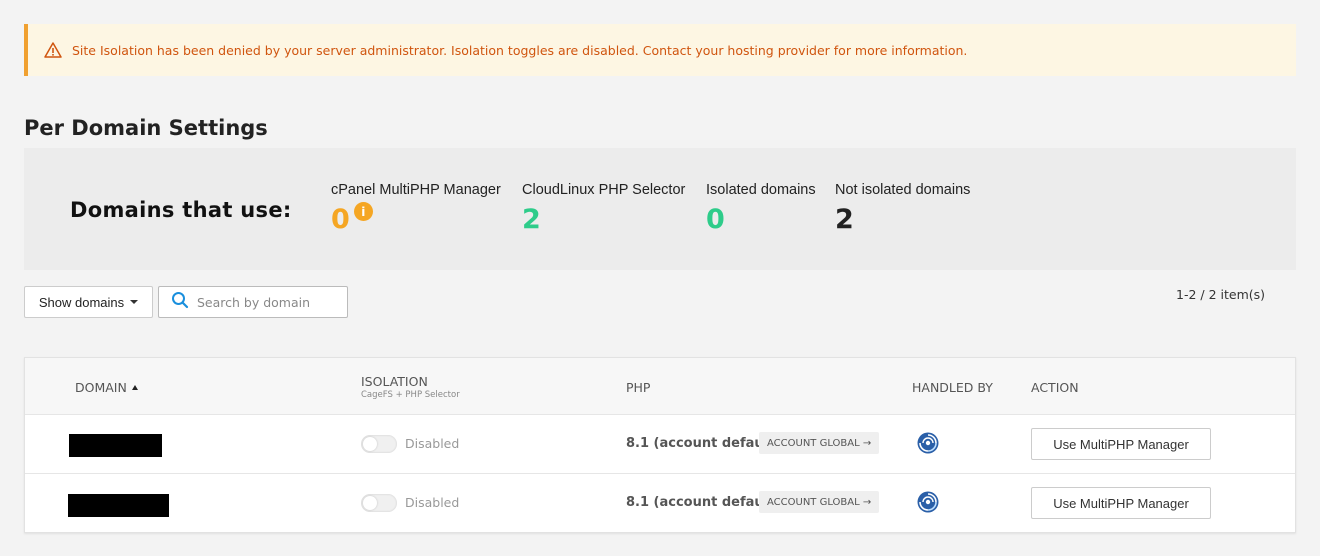 This screenshot has width=1320, height=556. I want to click on stat-php-selector: CloudLinux PHP Selector 2, so click(603, 208).